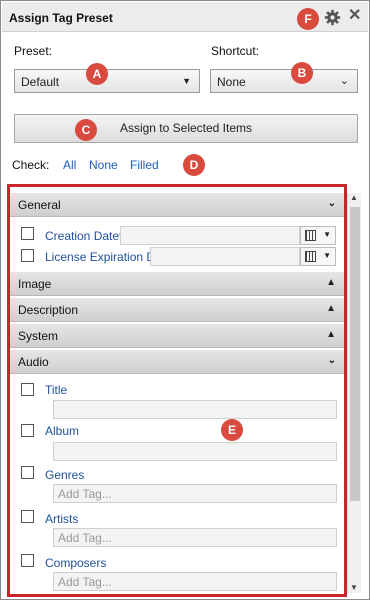 The height and width of the screenshot is (600, 370). I want to click on check-filled-link: Filled, so click(144, 165).